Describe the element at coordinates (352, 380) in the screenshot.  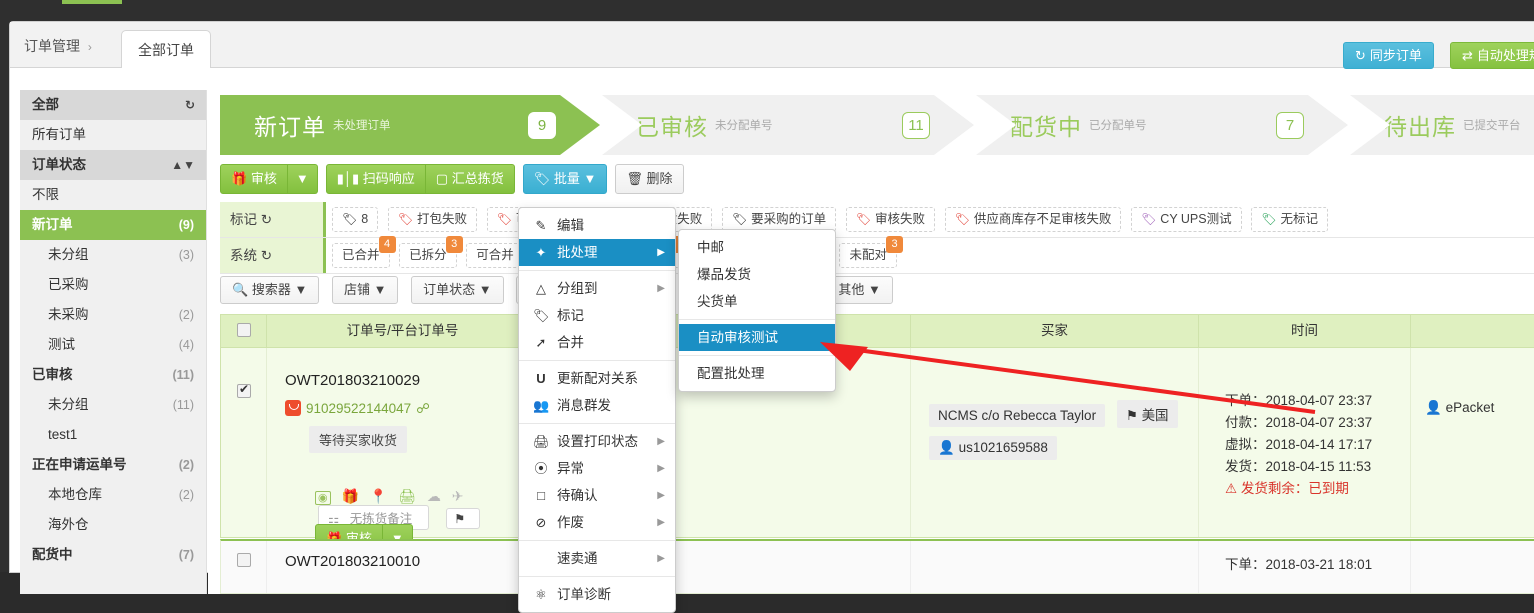
I see `order-number: OWT201803210029` at that location.